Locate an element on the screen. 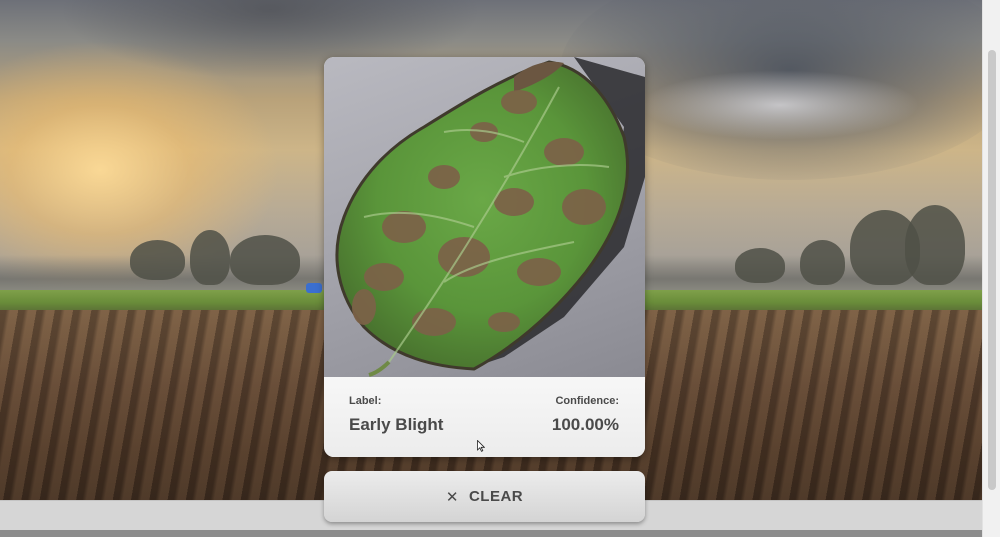 This screenshot has width=1000, height=537. confidence-value: 100.00% is located at coordinates (585, 424).